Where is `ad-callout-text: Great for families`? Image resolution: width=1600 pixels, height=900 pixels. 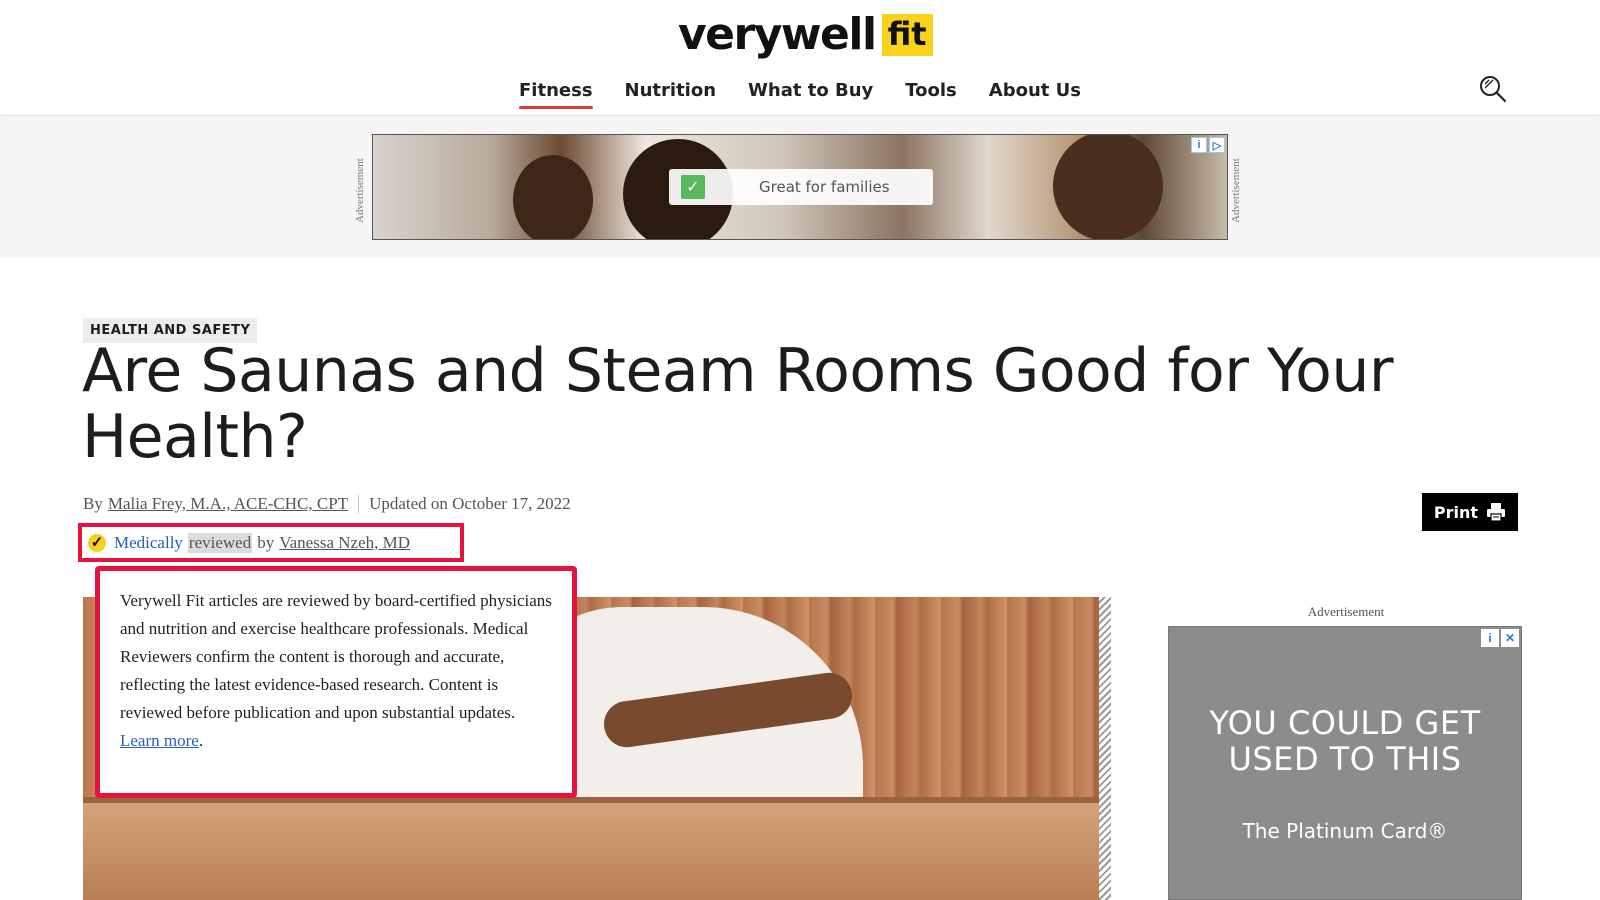 ad-callout-text: Great for families is located at coordinates (824, 187).